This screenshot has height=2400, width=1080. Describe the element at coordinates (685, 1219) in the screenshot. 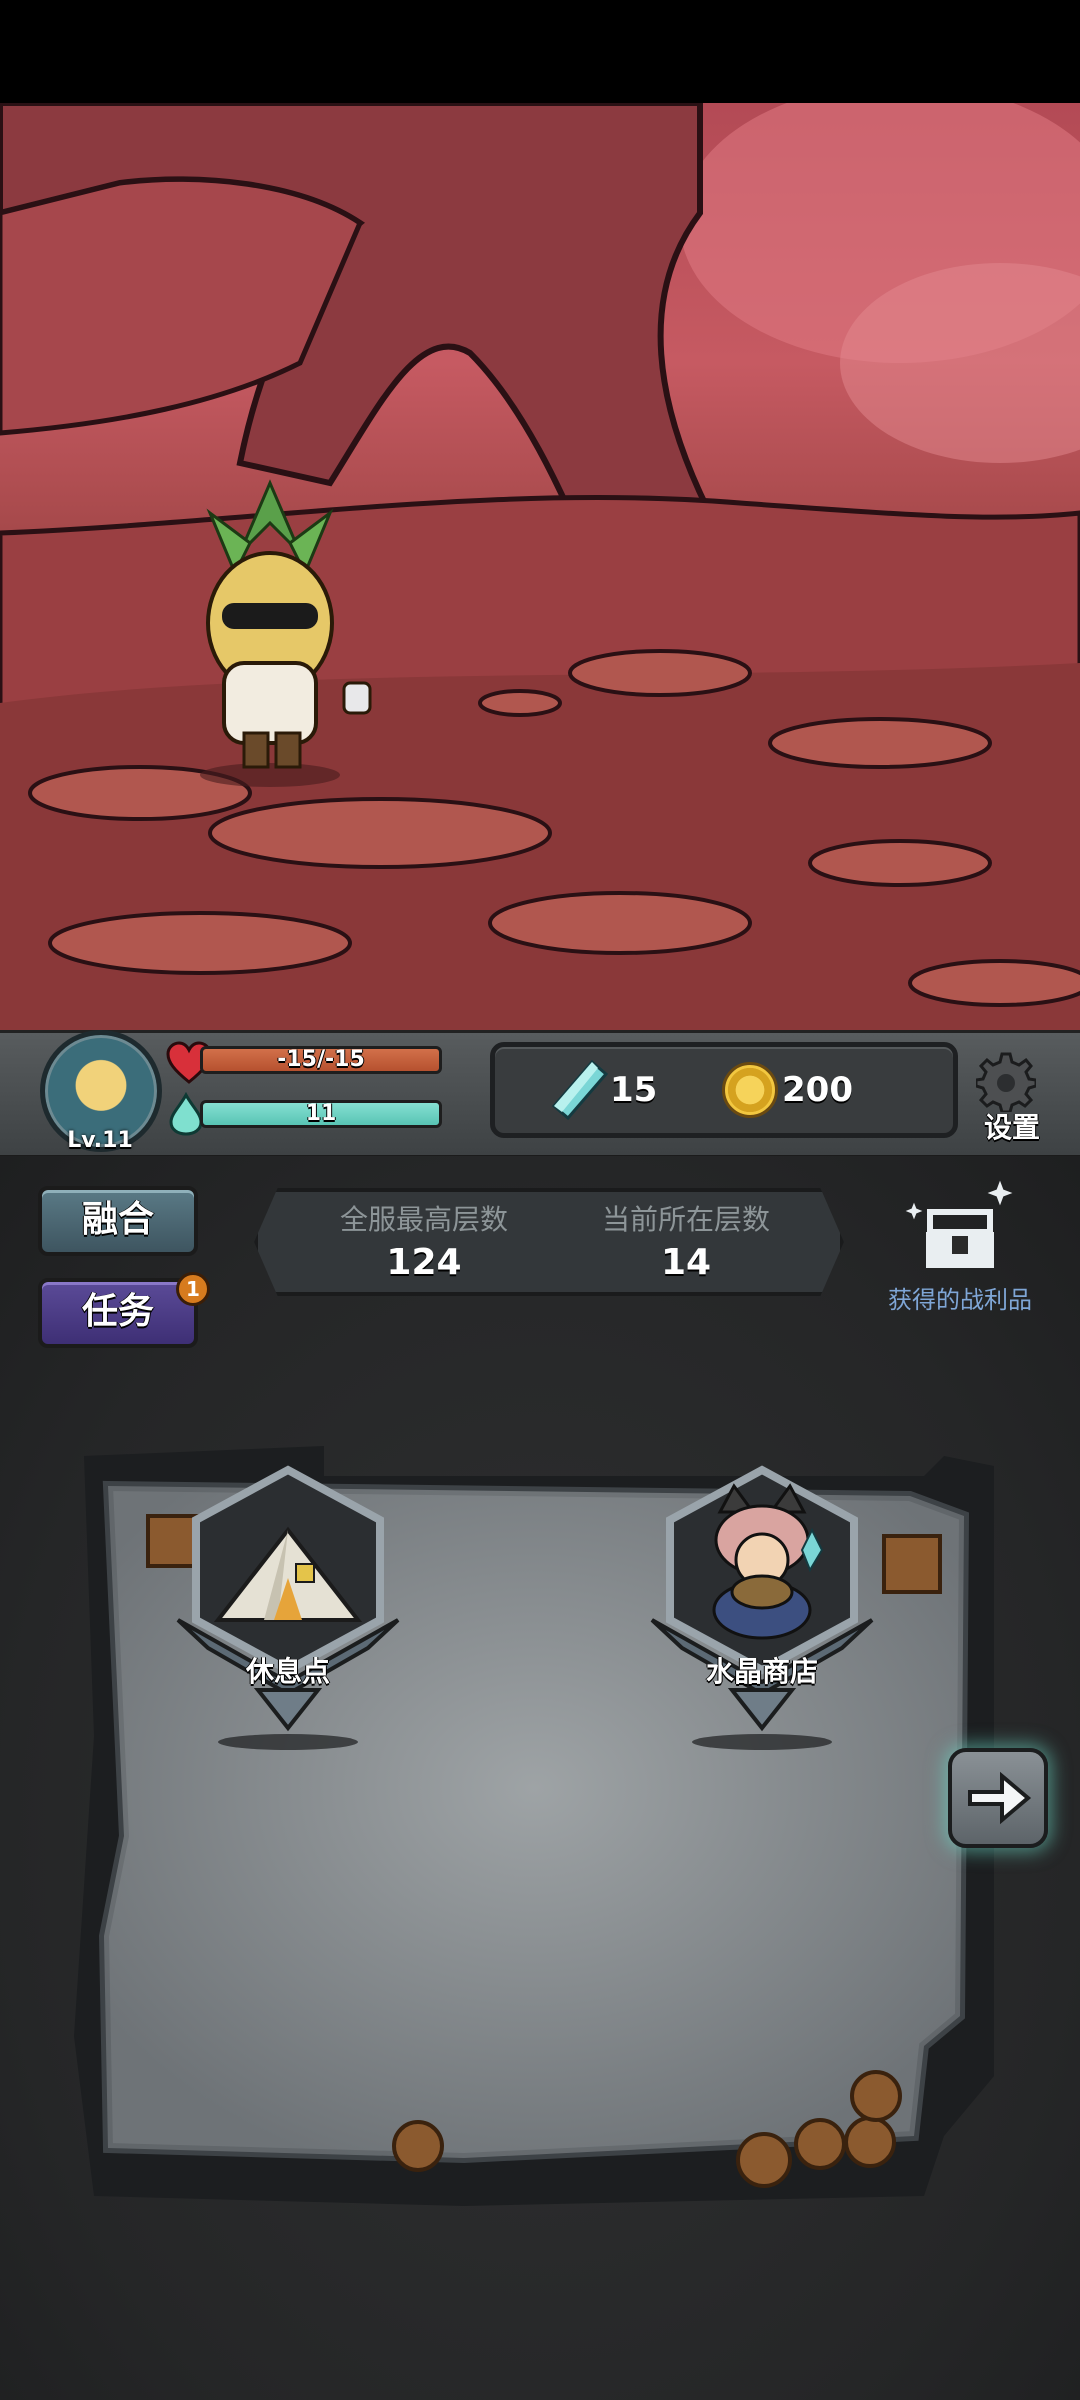

I see `current-floor-label: 当前所在层数` at that location.